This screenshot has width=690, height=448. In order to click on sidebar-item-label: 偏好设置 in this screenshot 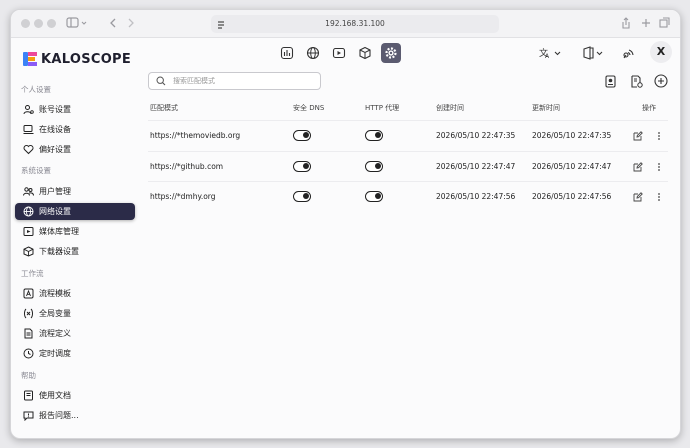, I will do `click(55, 149)`.